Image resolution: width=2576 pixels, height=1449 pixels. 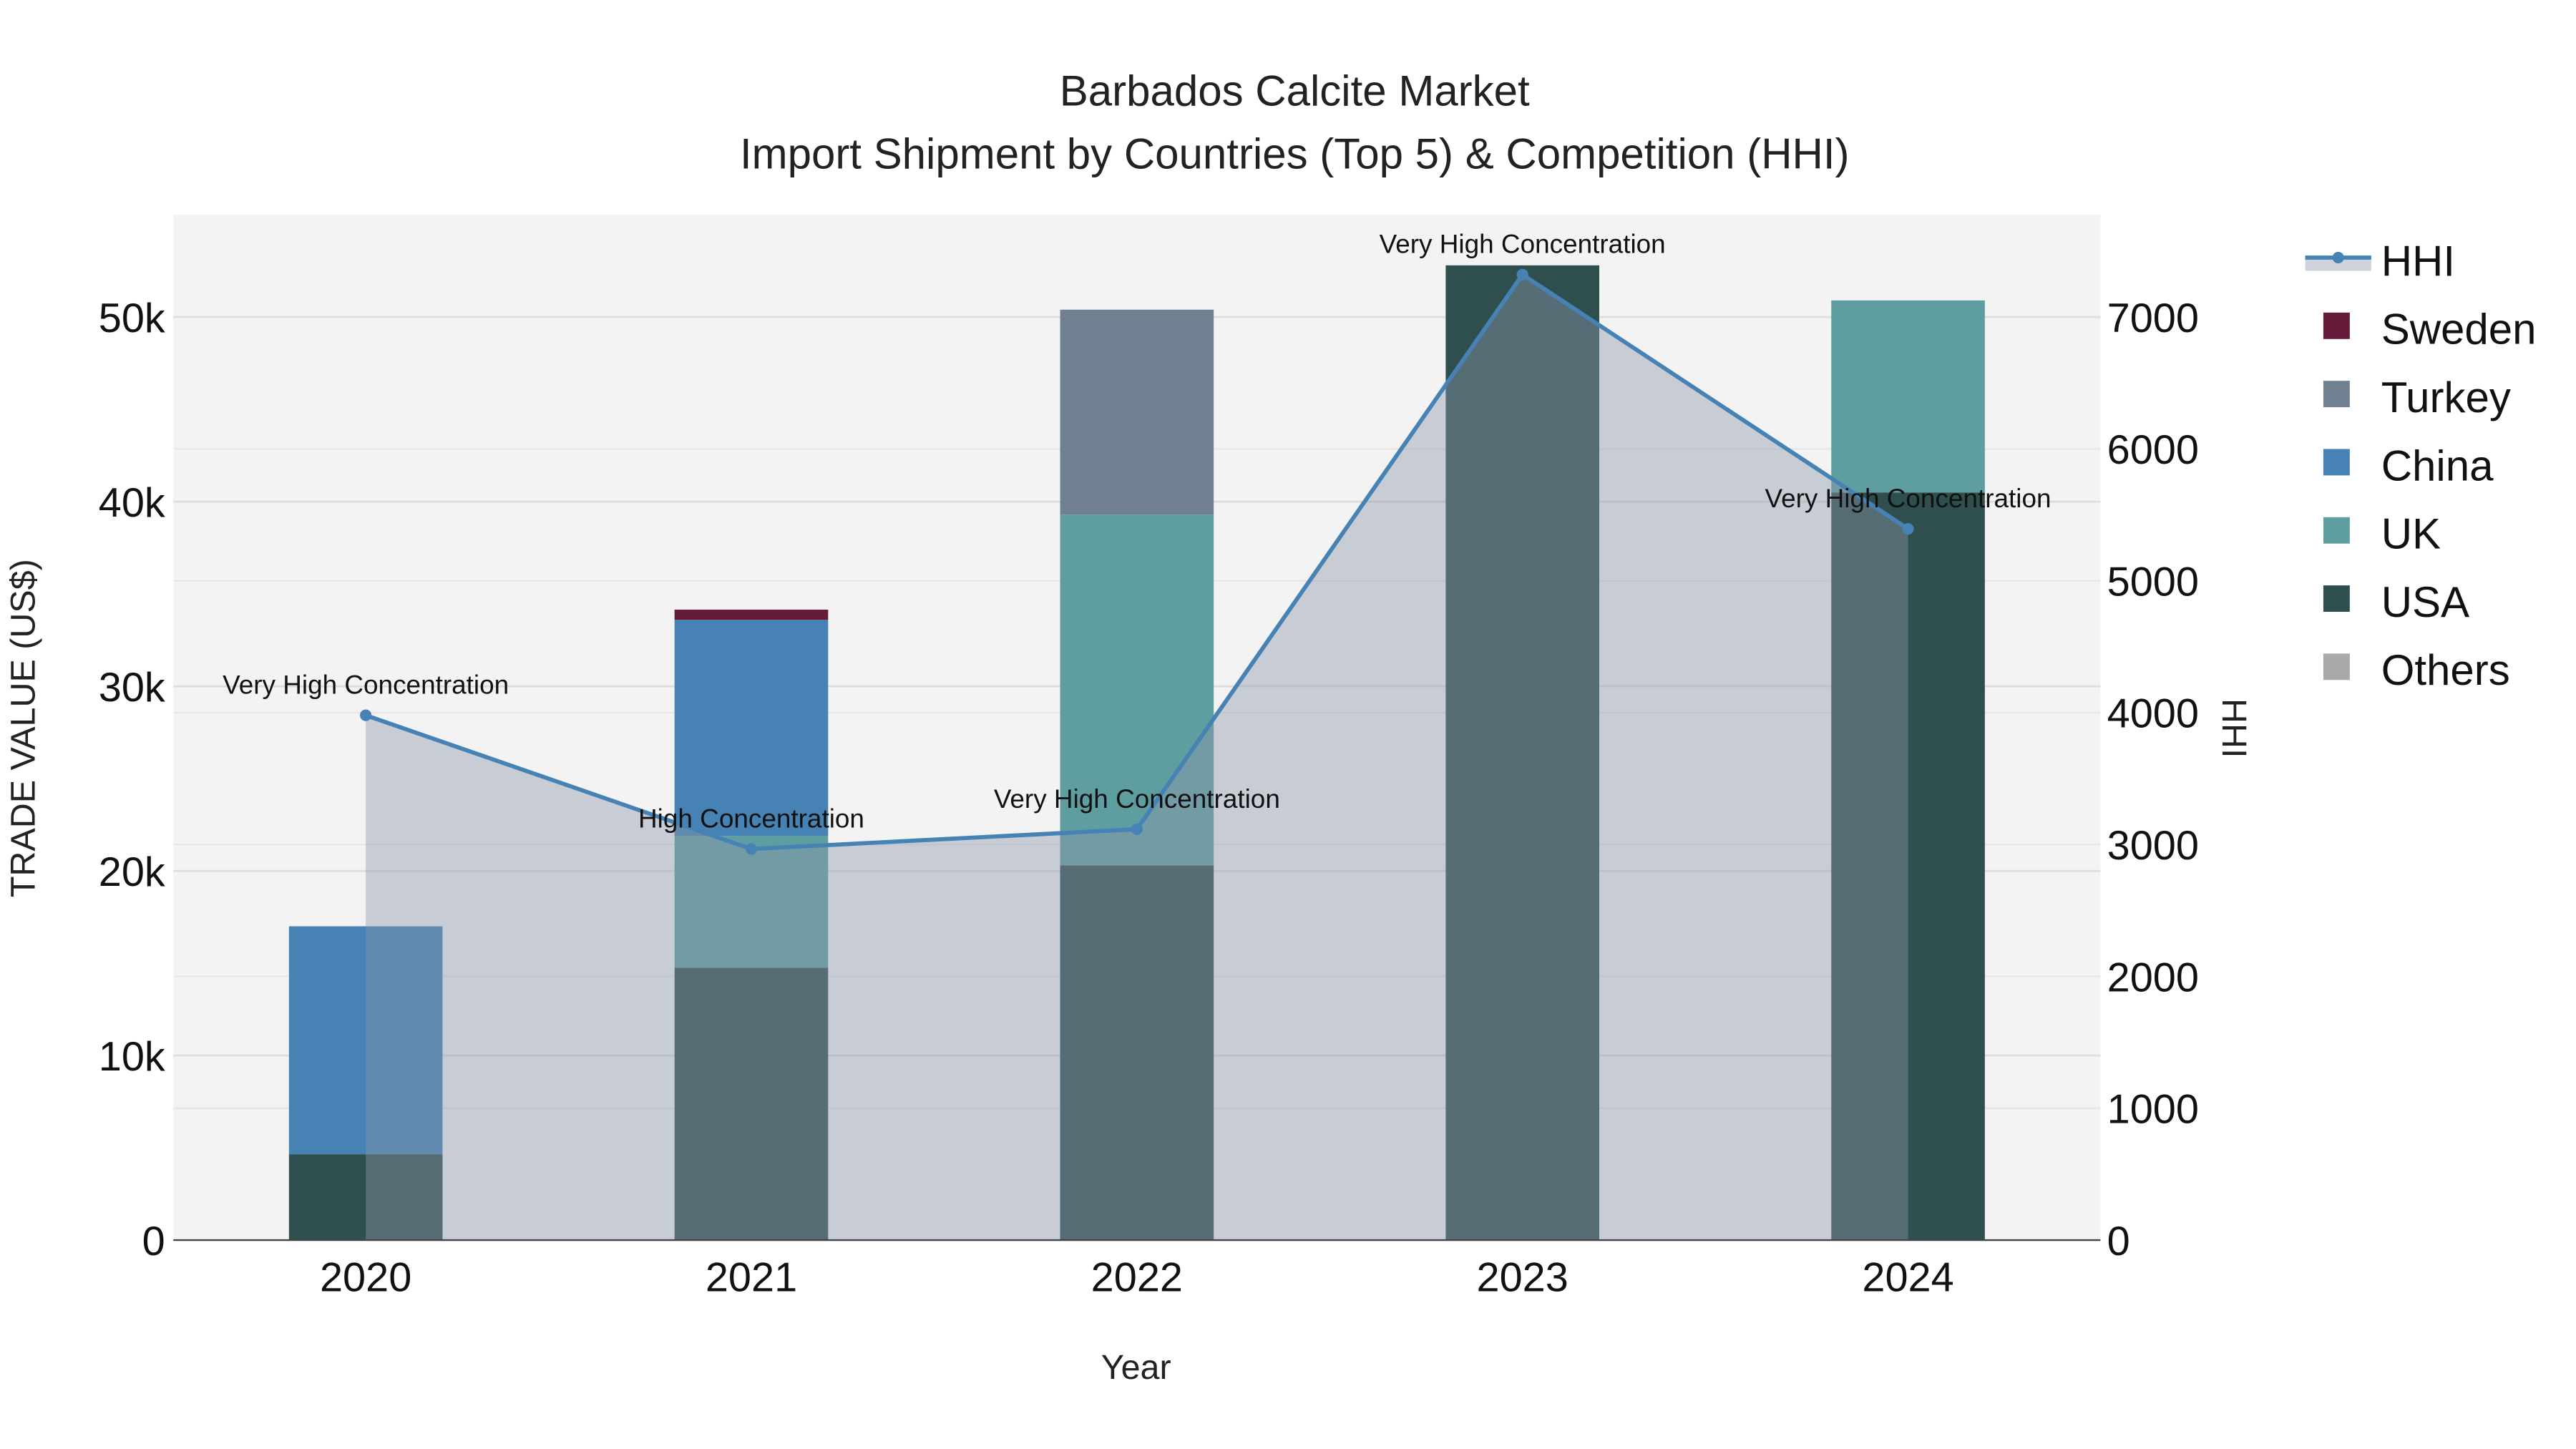 I want to click on y2-tick-label: 0, so click(x=2118, y=1241).